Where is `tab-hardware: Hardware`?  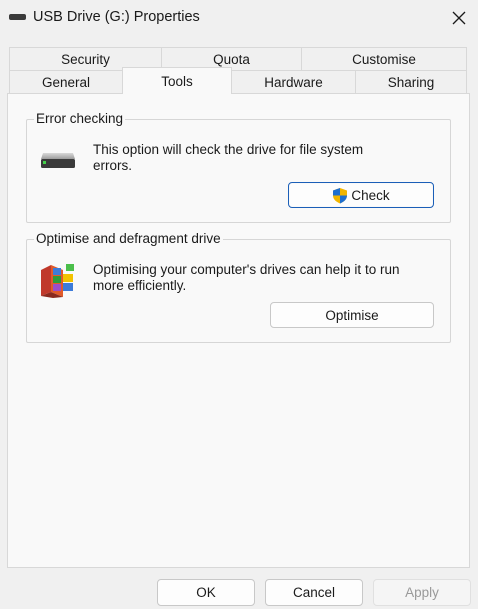 tab-hardware: Hardware is located at coordinates (293, 82).